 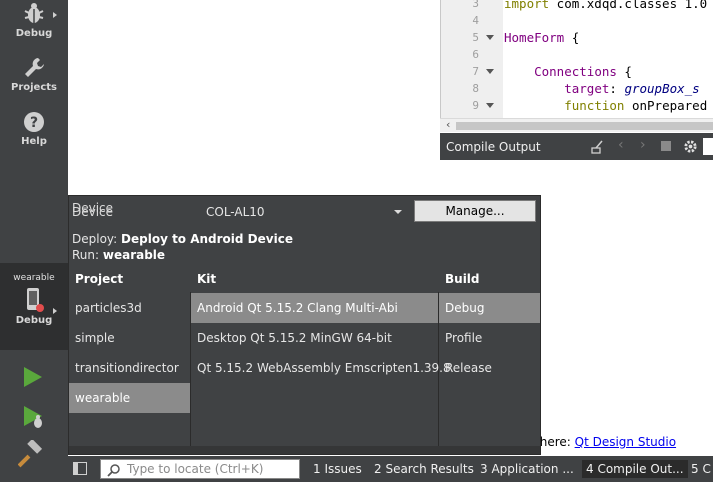 I want to click on code-line: 8 target: groupBox_s, so click(x=577, y=89).